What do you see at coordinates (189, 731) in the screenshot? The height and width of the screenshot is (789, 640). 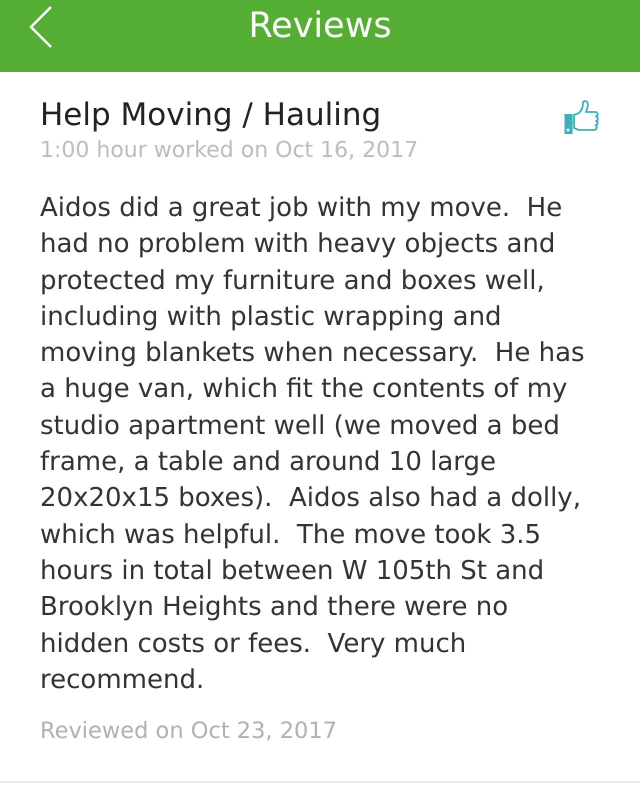 I see `review-date: Reviewed on Oct 23, 2017` at bounding box center [189, 731].